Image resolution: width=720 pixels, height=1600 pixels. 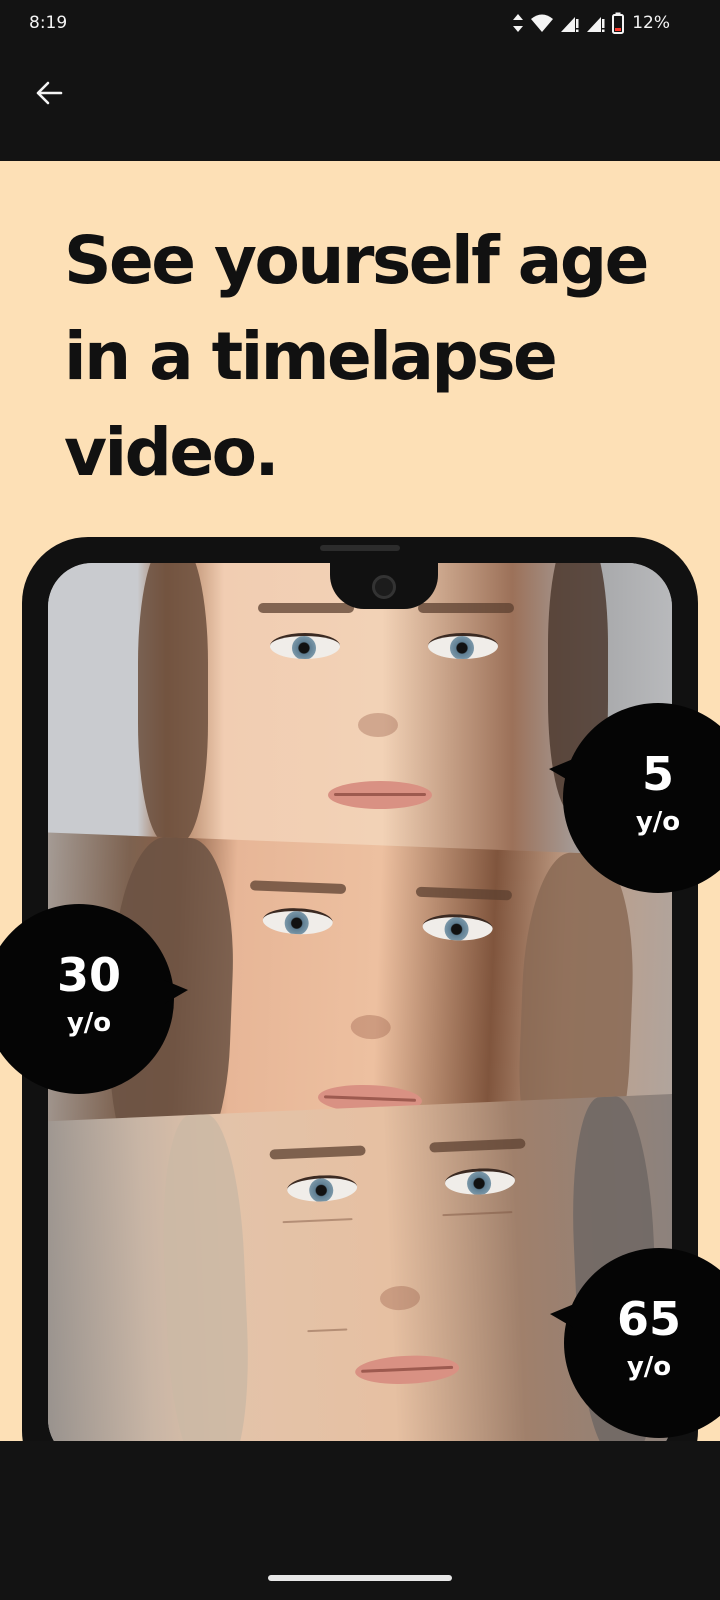 I want to click on camera-icon, so click(x=384, y=587).